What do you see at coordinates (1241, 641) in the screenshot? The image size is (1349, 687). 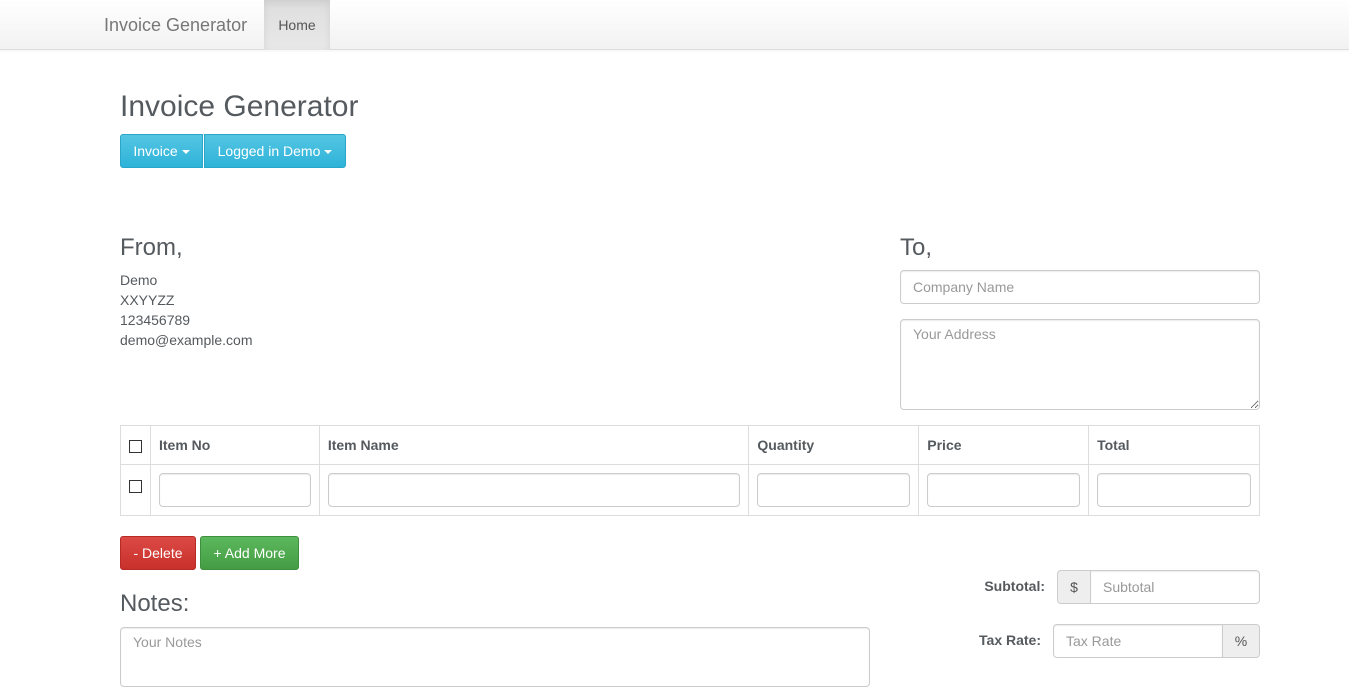 I see `percent-addon: %` at bounding box center [1241, 641].